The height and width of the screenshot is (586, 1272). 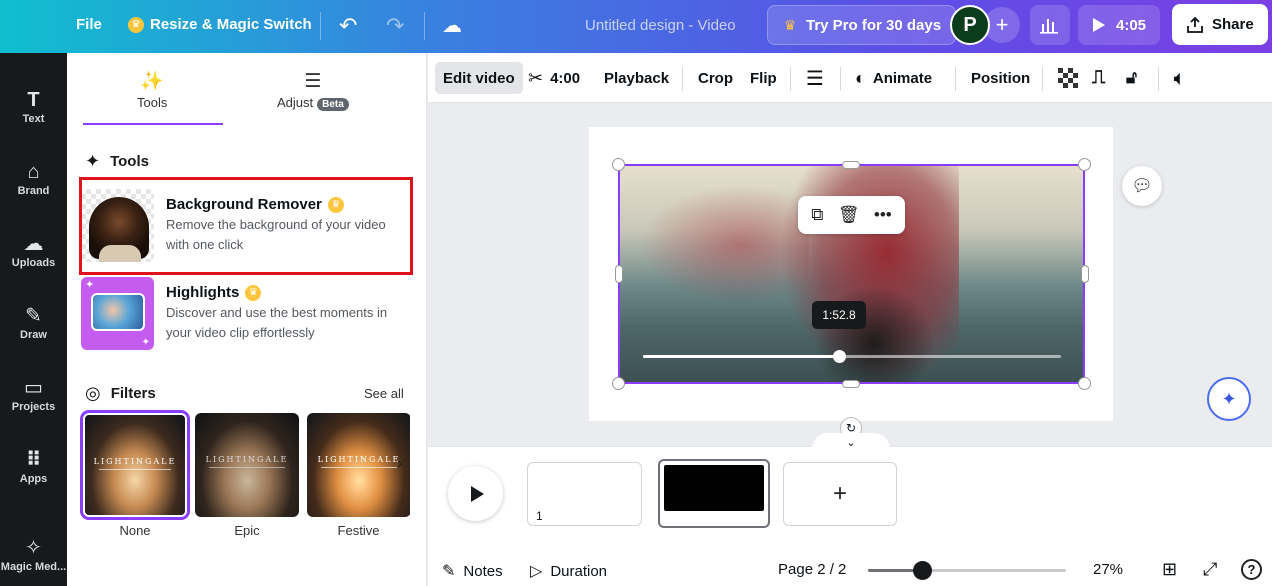 I want to click on text-icon: T, so click(x=33, y=100).